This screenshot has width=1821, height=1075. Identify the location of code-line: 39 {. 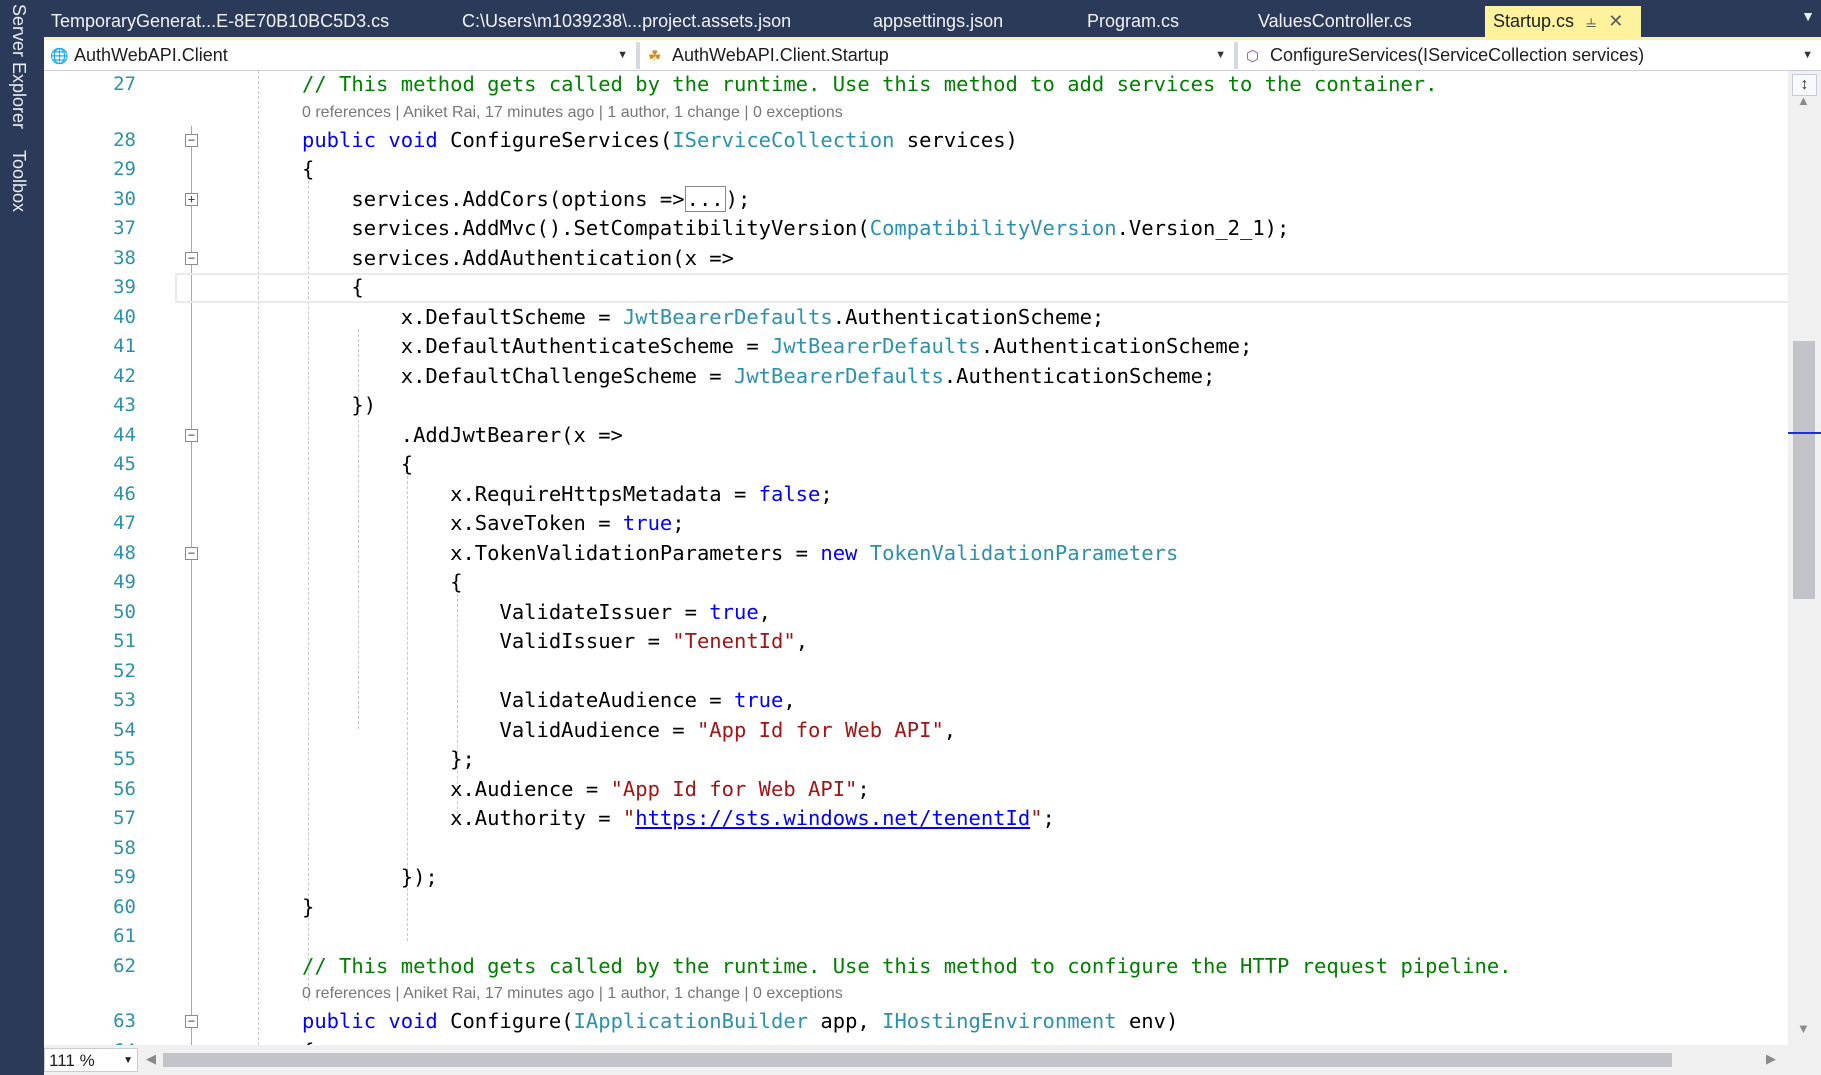
(916, 288).